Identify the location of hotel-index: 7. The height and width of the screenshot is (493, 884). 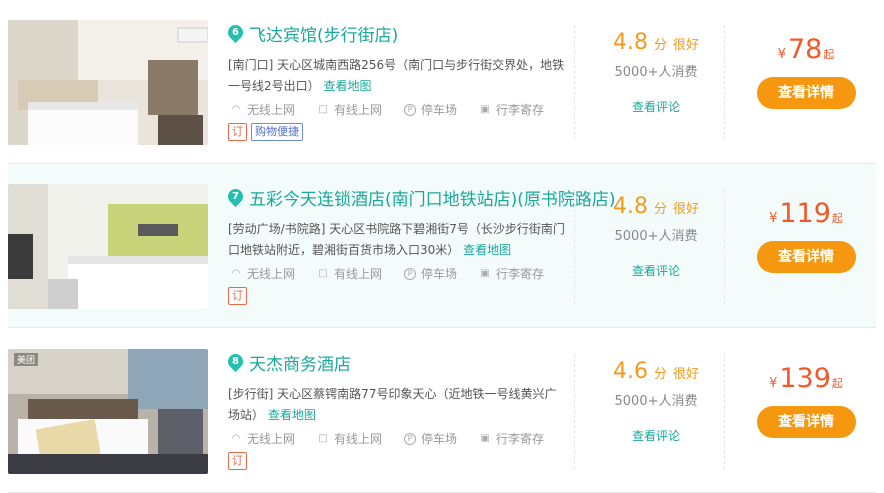
(235, 196).